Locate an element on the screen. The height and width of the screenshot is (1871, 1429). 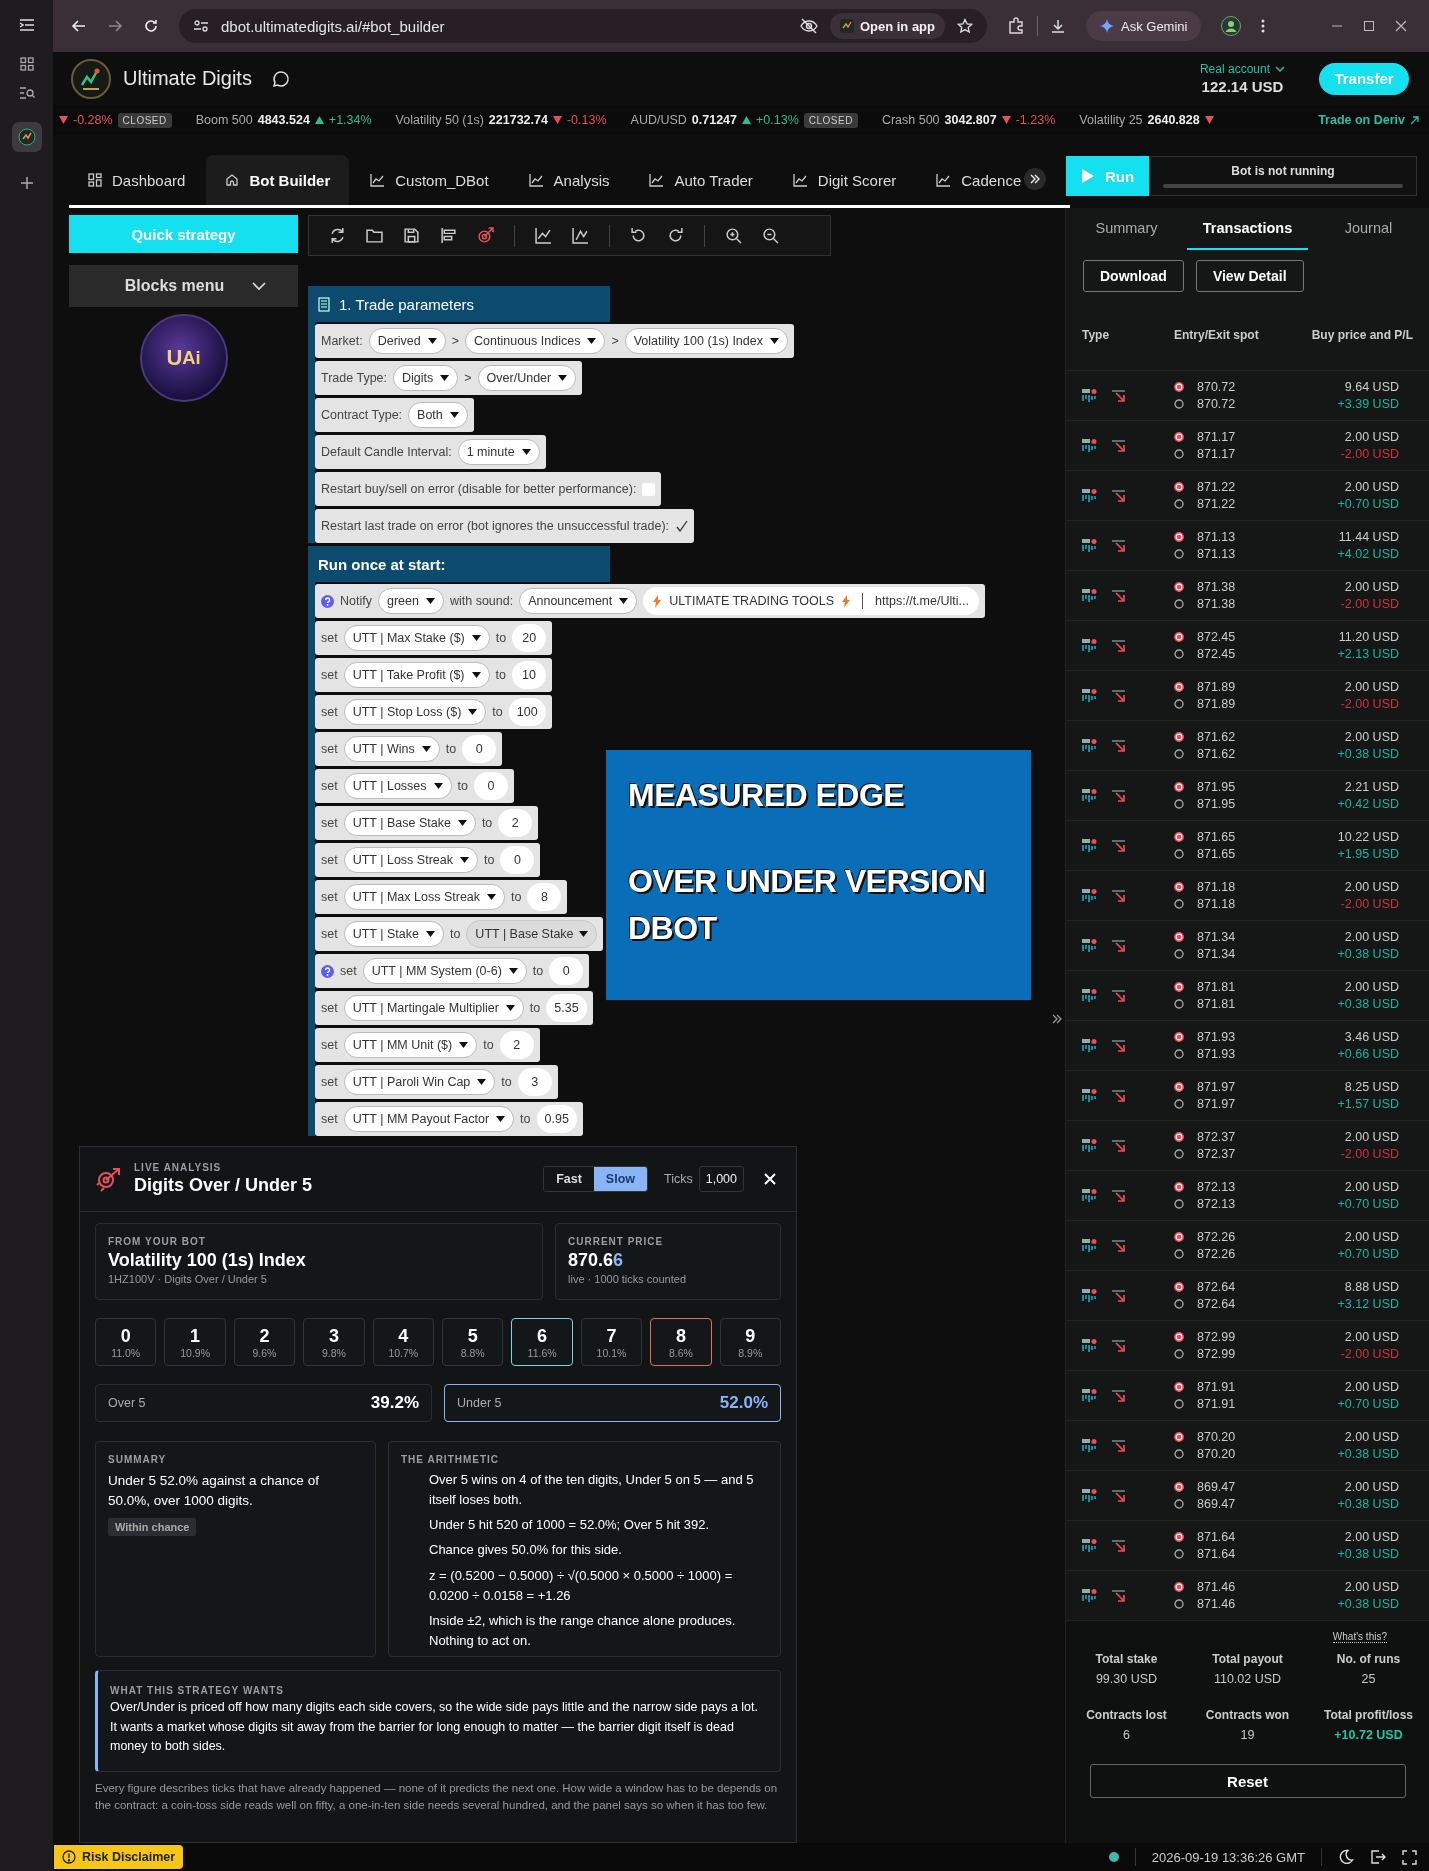
view-detail-button: View Detail is located at coordinates (1249, 276).